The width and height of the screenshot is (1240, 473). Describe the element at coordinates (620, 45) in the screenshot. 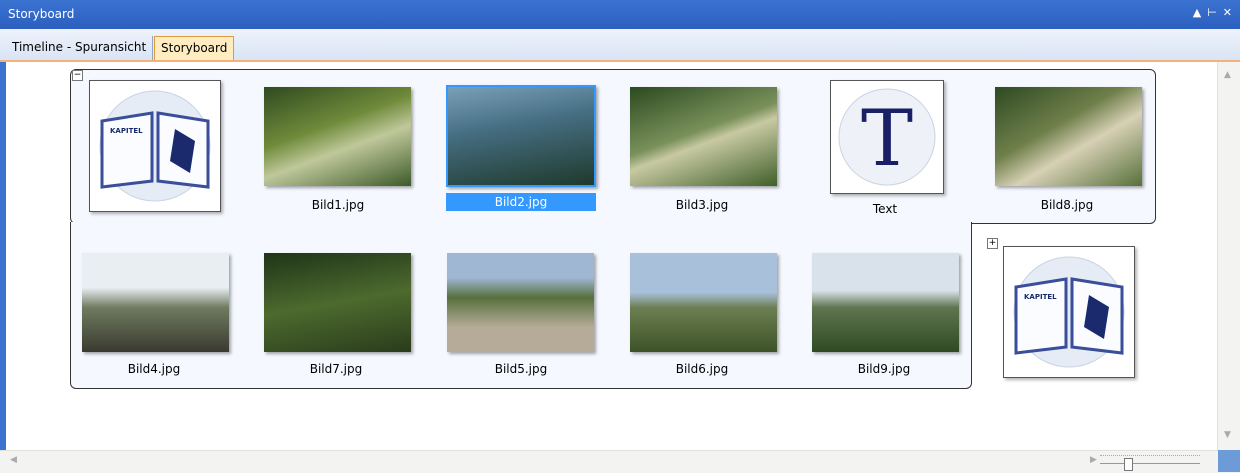

I see `tab-bar: Timeline - Spuransicht Storyboard` at that location.